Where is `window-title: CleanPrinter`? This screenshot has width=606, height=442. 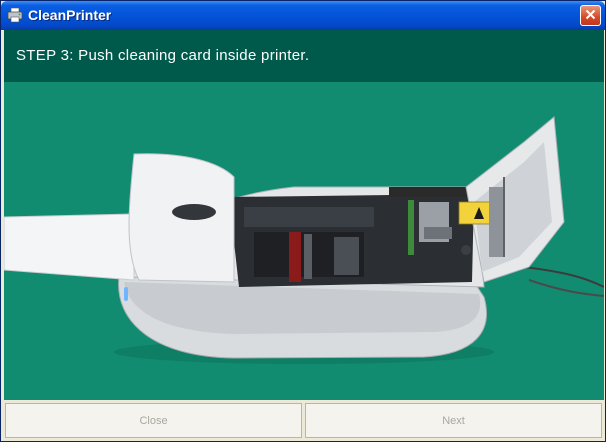 window-title: CleanPrinter is located at coordinates (70, 15).